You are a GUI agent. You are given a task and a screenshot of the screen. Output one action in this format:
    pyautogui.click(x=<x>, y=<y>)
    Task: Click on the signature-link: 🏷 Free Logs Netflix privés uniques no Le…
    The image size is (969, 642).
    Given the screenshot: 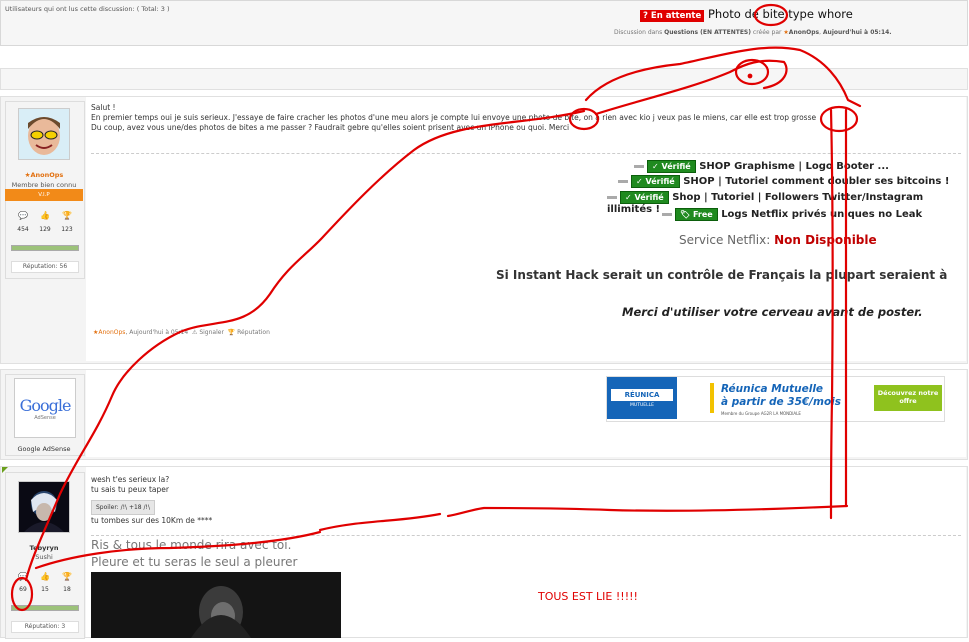 What is the action you would take?
    pyautogui.click(x=792, y=214)
    